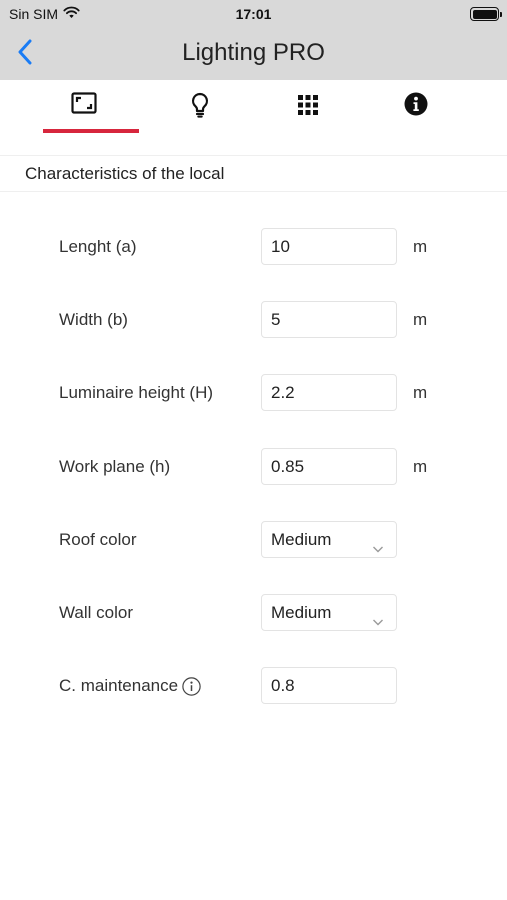 The width and height of the screenshot is (507, 900). I want to click on roof-color-label: Roof color, so click(98, 539).